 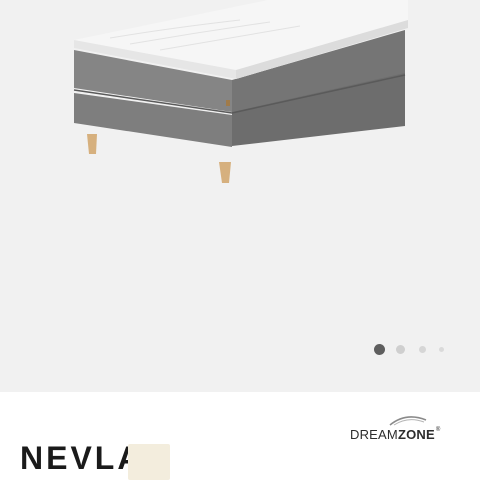 What do you see at coordinates (82, 458) in the screenshot?
I see `product-title: NEVLA` at bounding box center [82, 458].